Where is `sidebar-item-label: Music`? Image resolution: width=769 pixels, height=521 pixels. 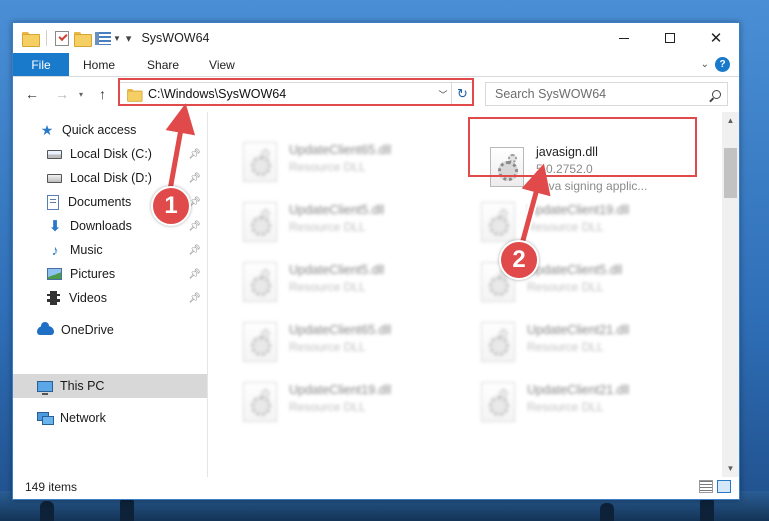 sidebar-item-label: Music is located at coordinates (86, 250).